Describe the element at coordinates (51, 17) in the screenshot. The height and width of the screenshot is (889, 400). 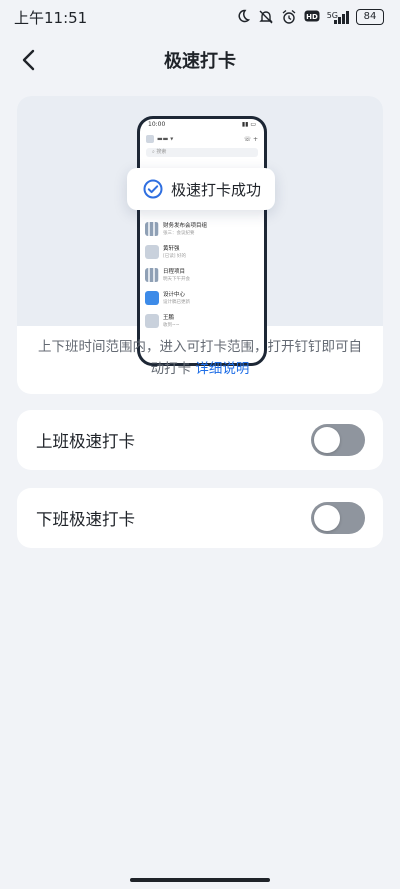
I see `status-time: 上午11:51` at that location.